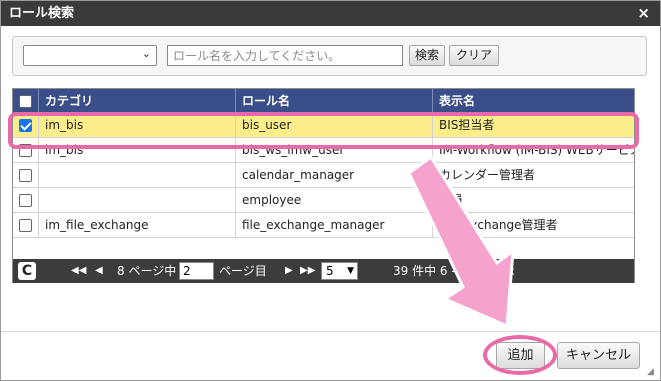  Describe the element at coordinates (146, 53) in the screenshot. I see `chevron-down-icon: ⌄` at that location.